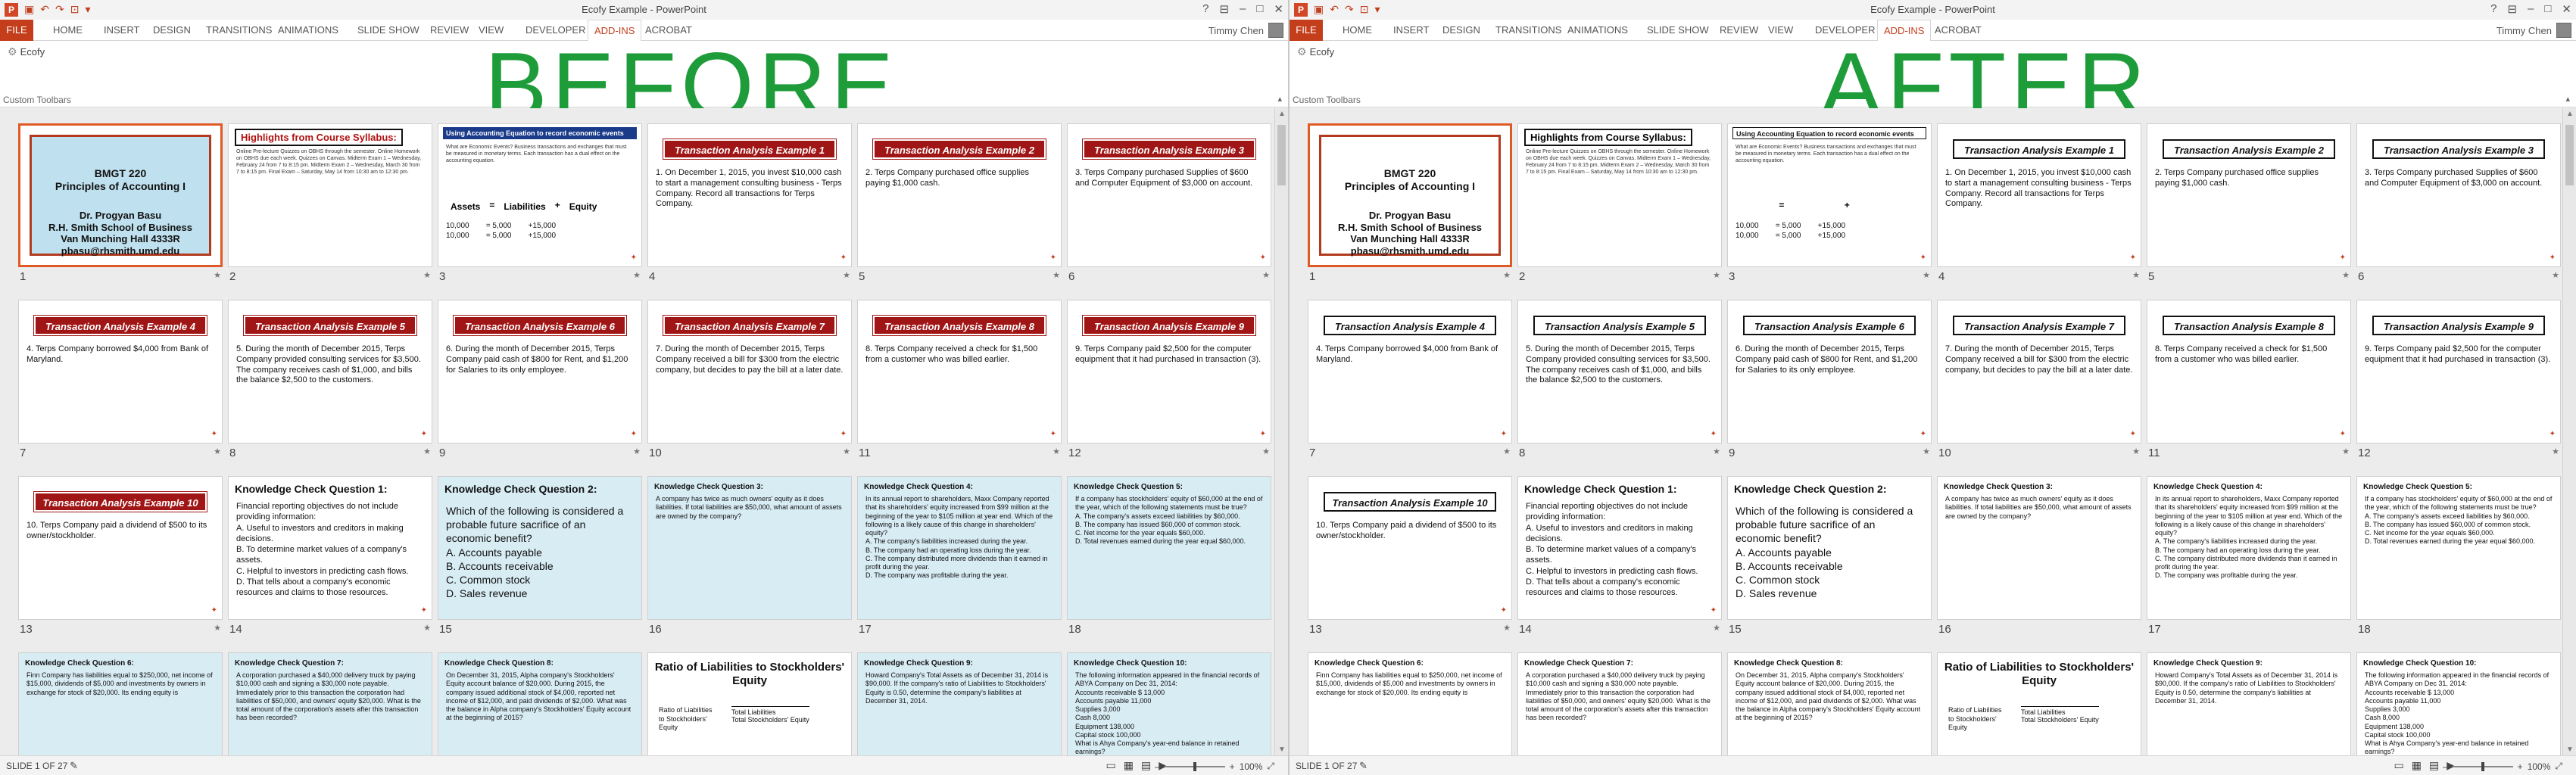 The image size is (2576, 775). What do you see at coordinates (1528, 30) in the screenshot?
I see `tab-transitions: TRANSITIONS` at bounding box center [1528, 30].